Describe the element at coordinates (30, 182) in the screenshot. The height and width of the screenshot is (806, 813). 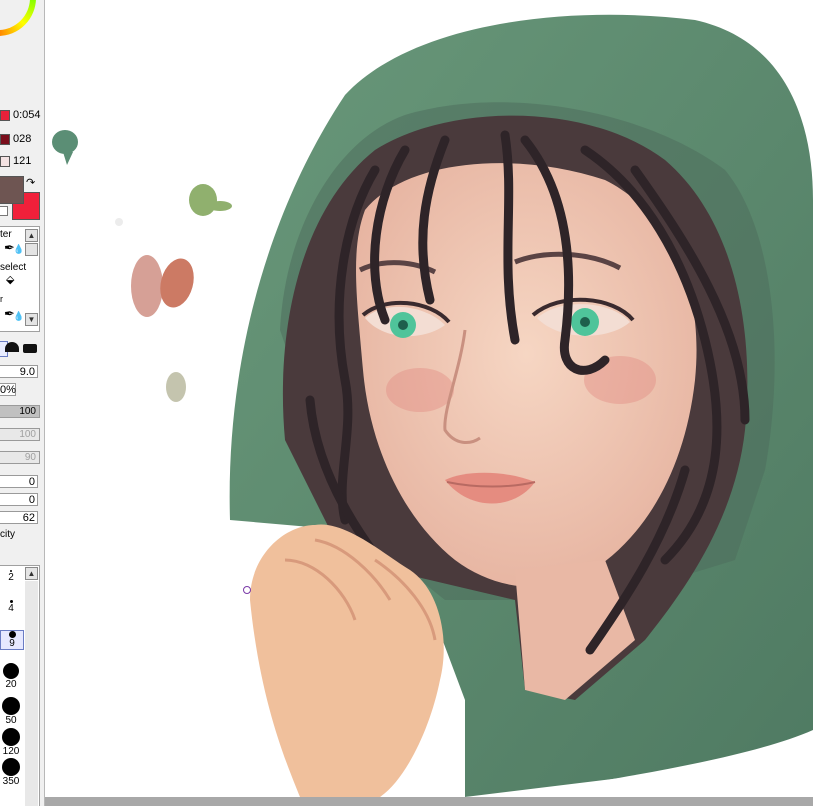
I see `swap-colors-icon: ↷` at that location.